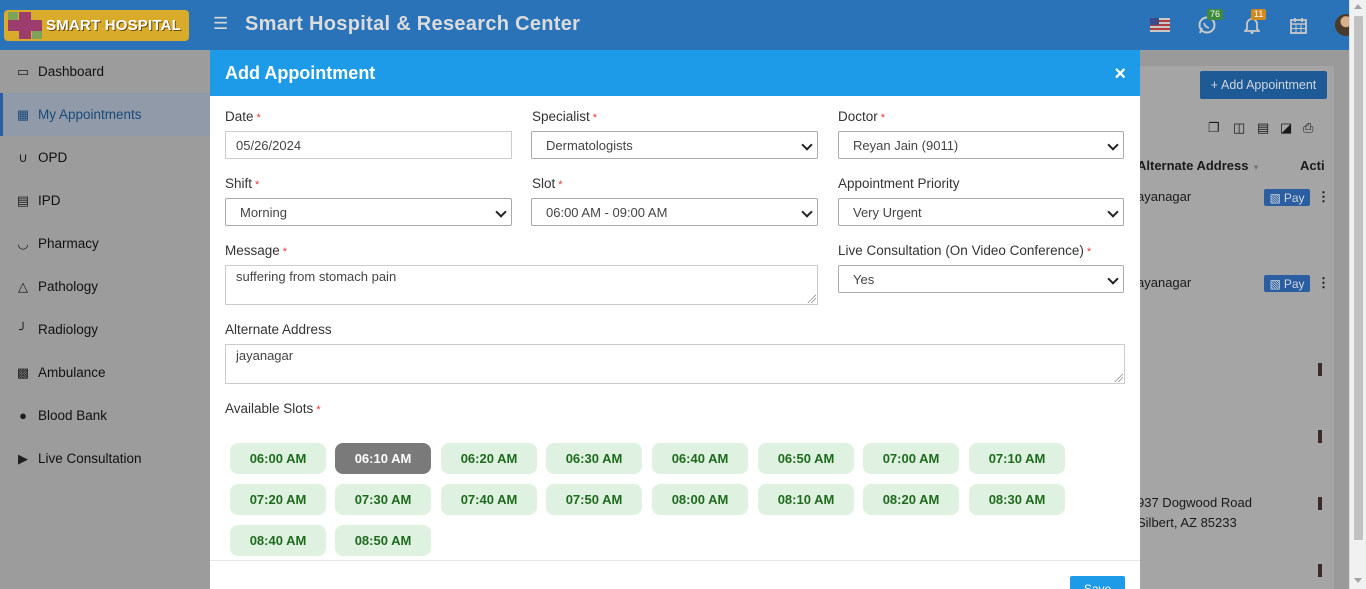 Image resolution: width=1366 pixels, height=589 pixels. What do you see at coordinates (489, 499) in the screenshot?
I see `slot-button: 07:40 AM` at bounding box center [489, 499].